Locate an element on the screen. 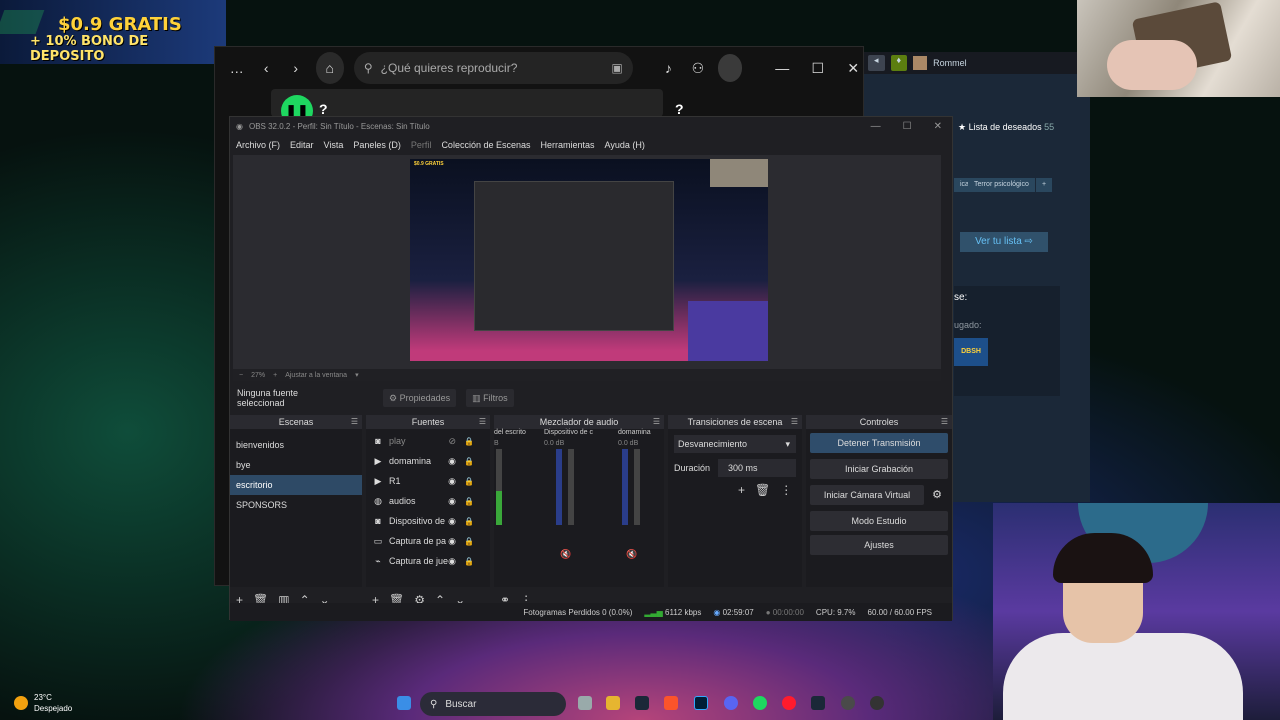  taskbar-search: ⚲ Buscar is located at coordinates (493, 704).